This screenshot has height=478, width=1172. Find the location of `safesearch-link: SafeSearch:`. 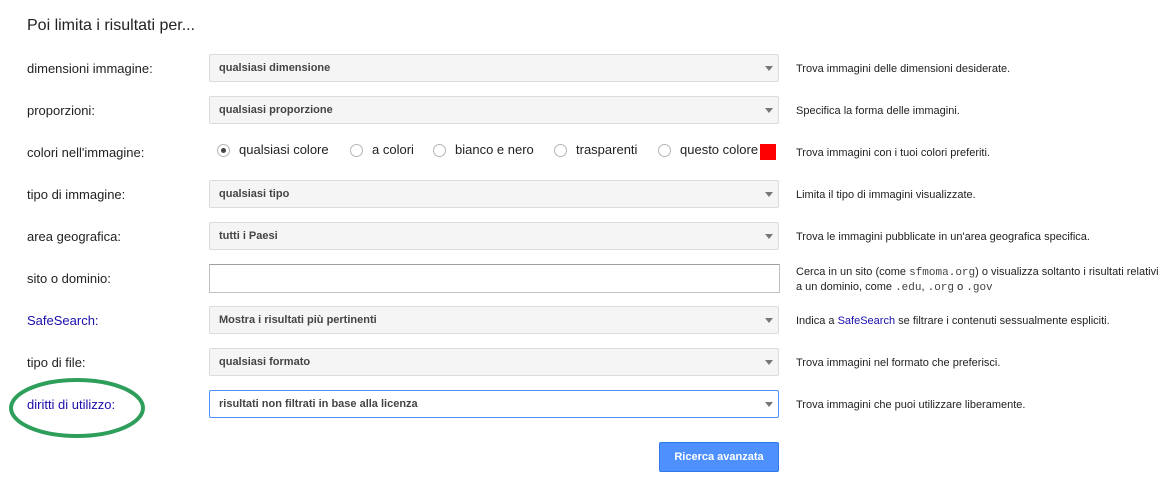

safesearch-link: SafeSearch: is located at coordinates (63, 320).